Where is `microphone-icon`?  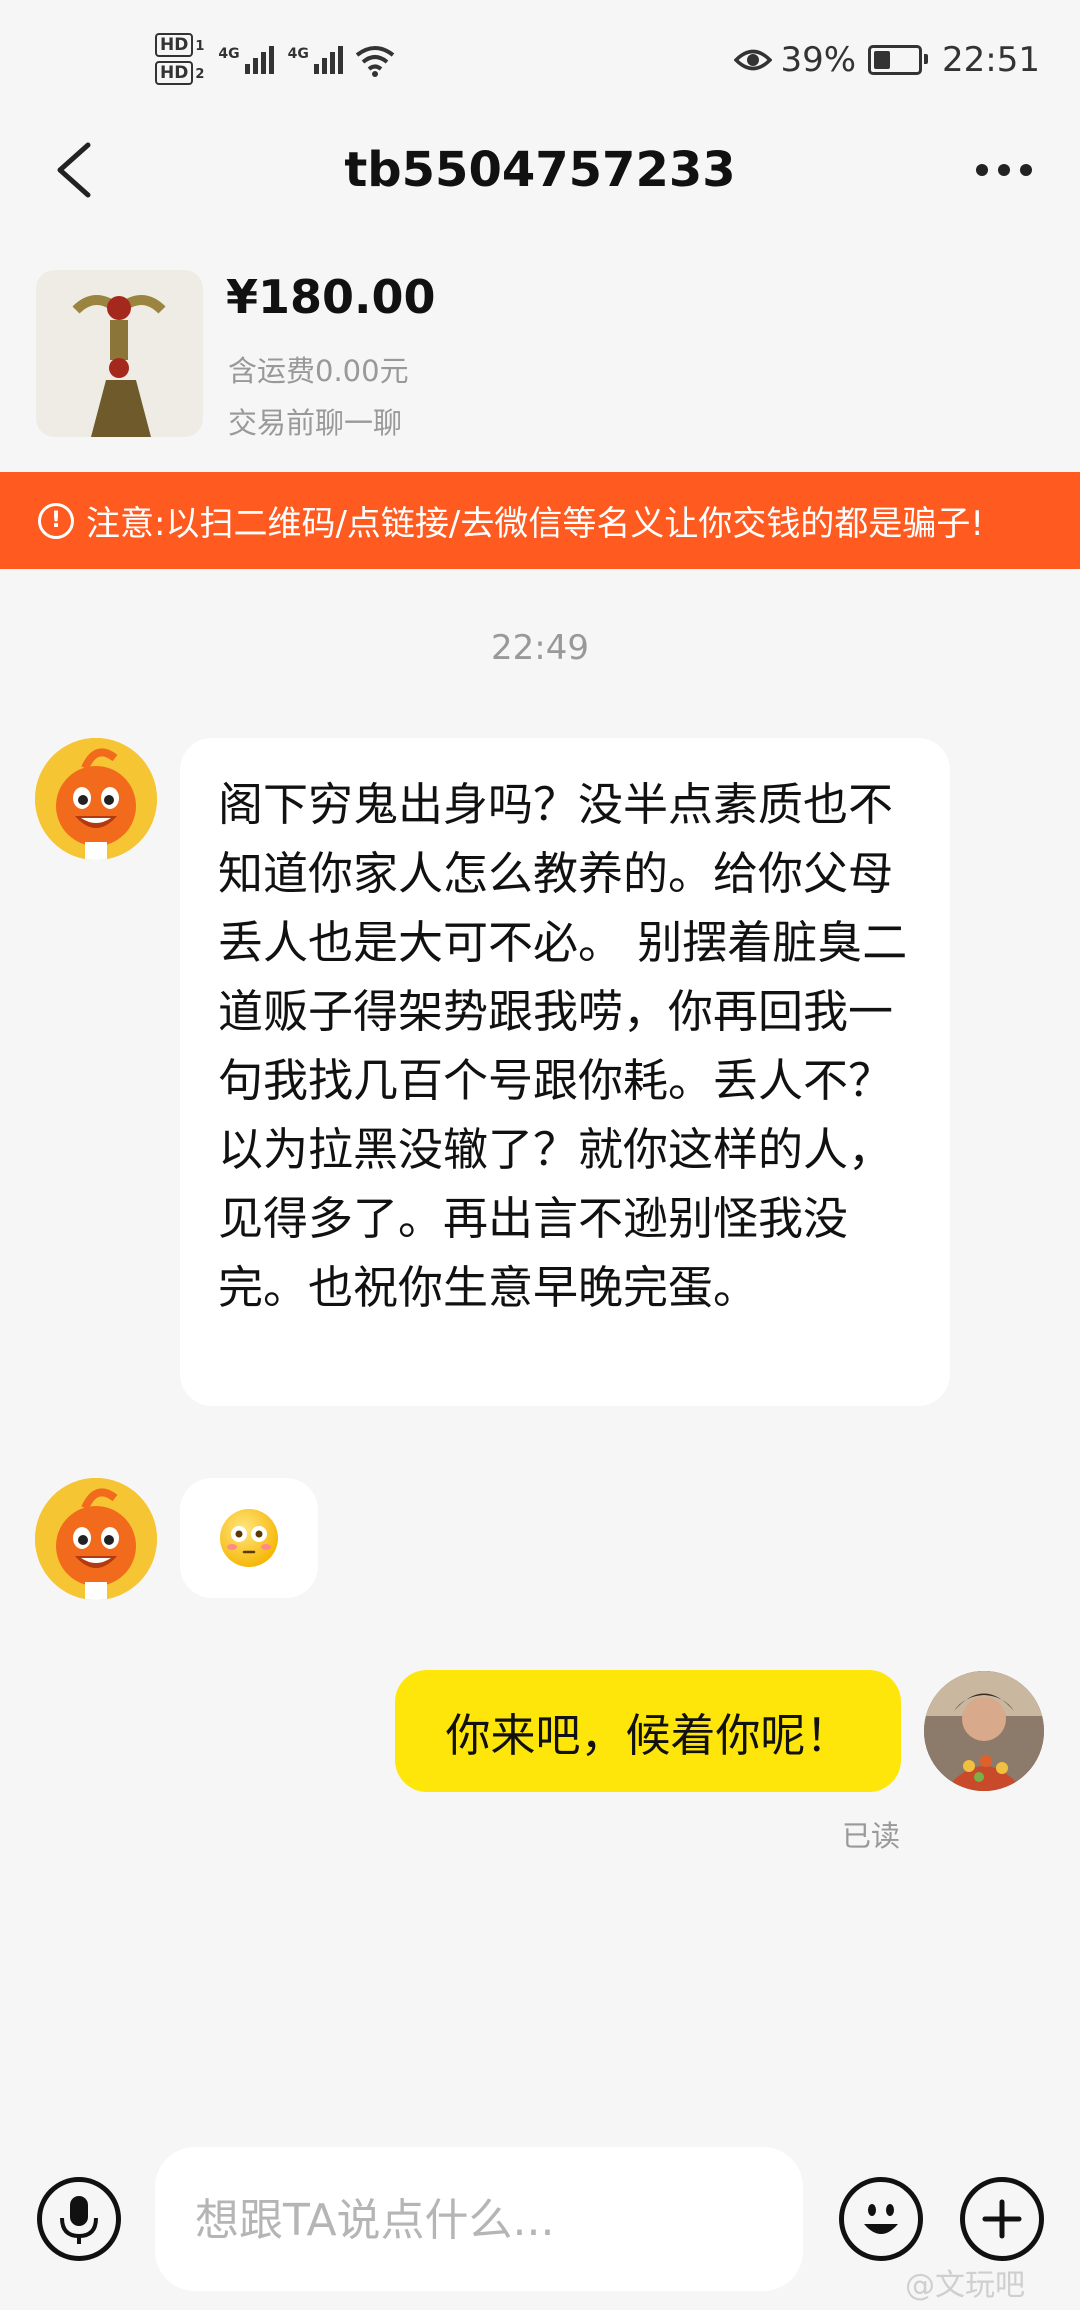
microphone-icon is located at coordinates (79, 2220).